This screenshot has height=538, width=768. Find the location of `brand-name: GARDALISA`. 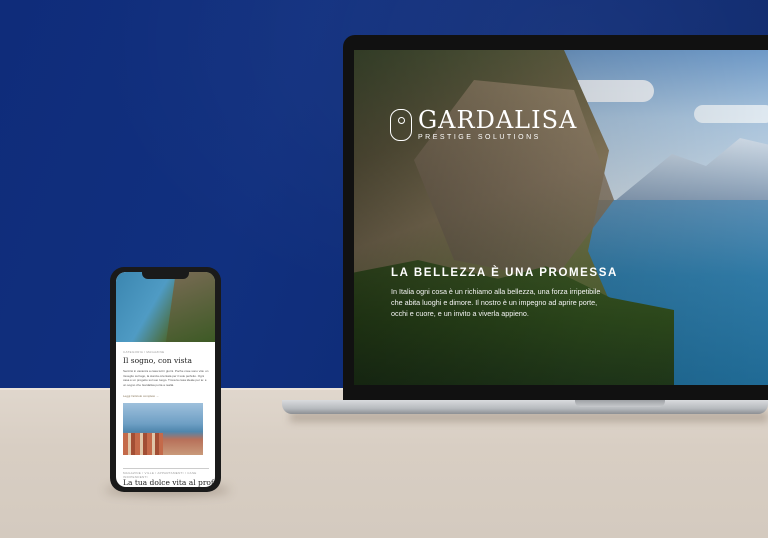

brand-name: GARDALISA is located at coordinates (498, 120).